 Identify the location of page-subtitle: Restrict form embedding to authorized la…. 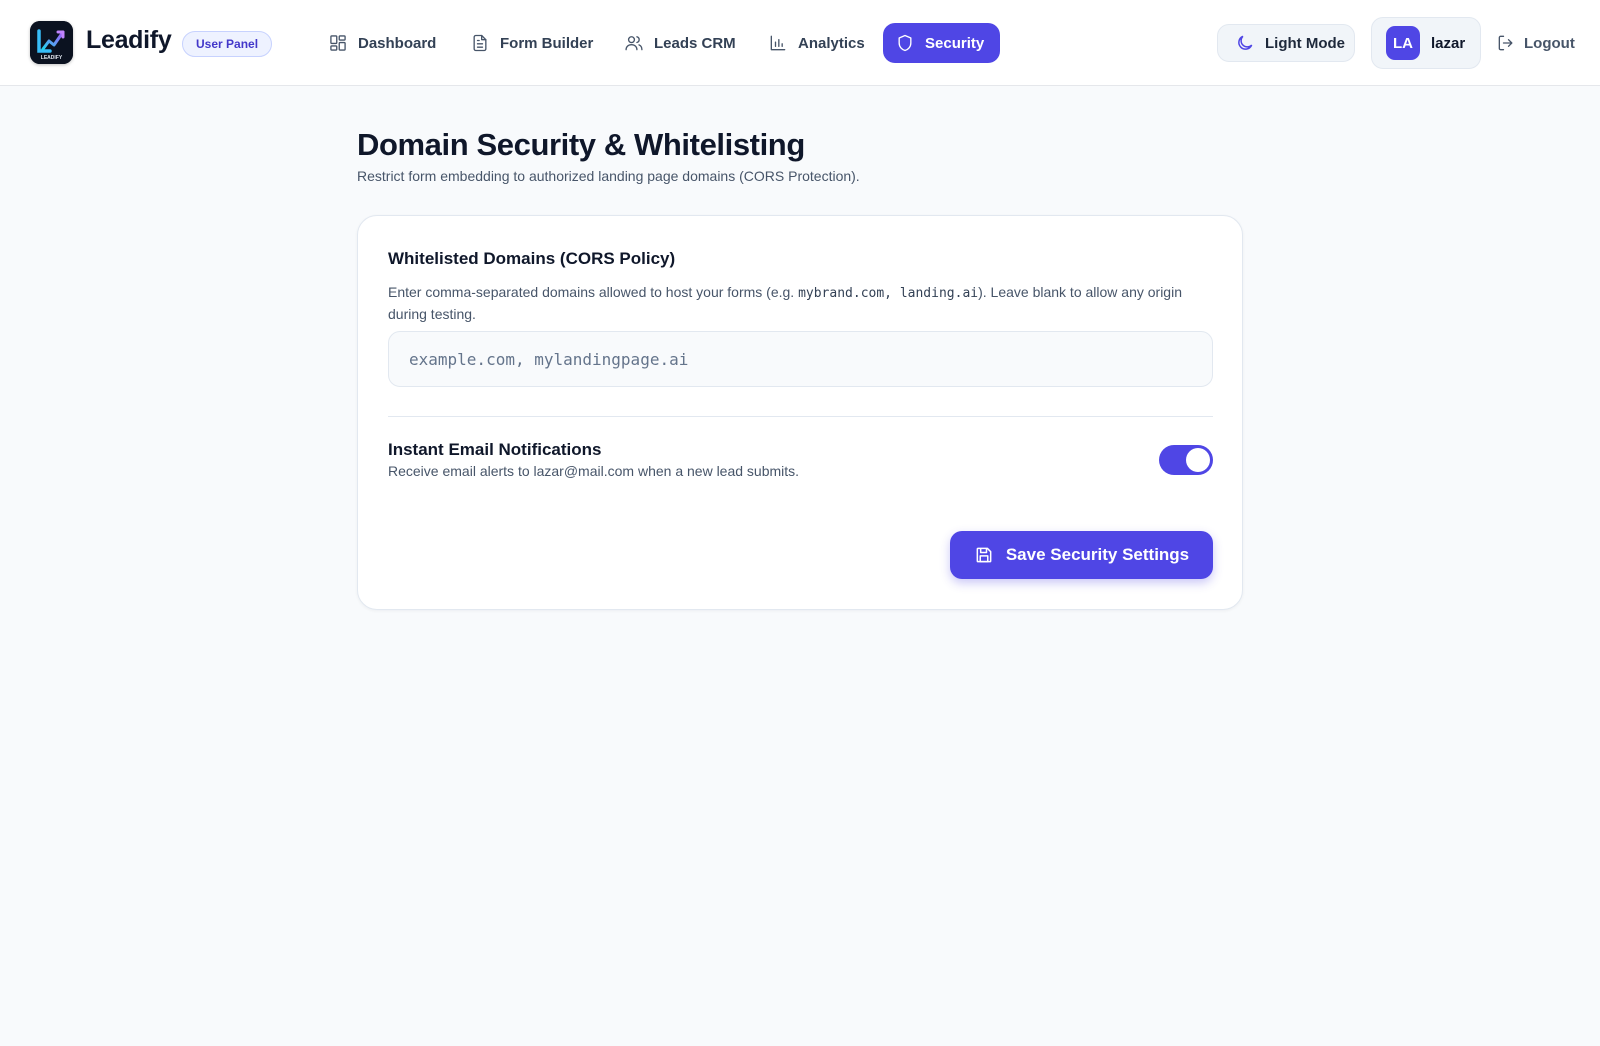
(608, 176).